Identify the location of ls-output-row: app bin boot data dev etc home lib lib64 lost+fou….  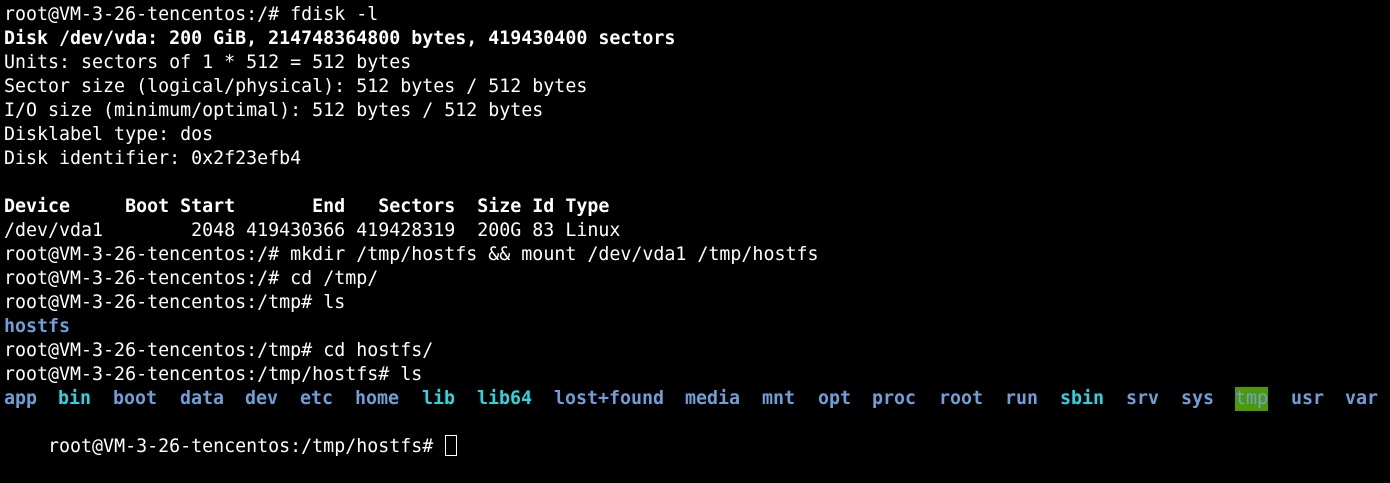
(697, 399).